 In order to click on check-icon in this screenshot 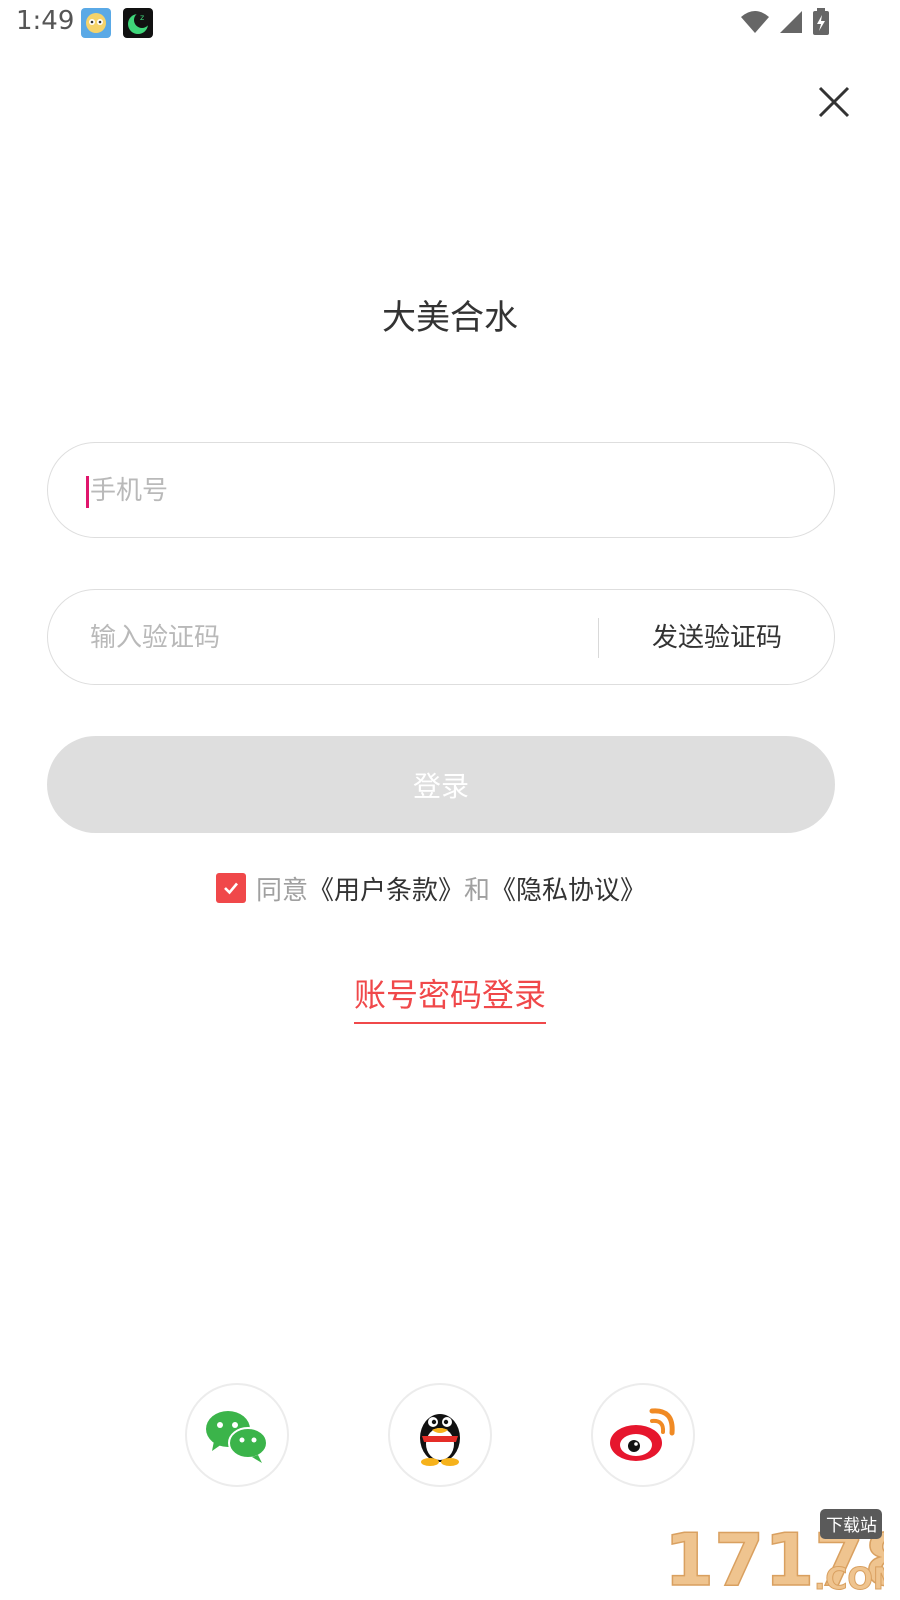, I will do `click(231, 888)`.